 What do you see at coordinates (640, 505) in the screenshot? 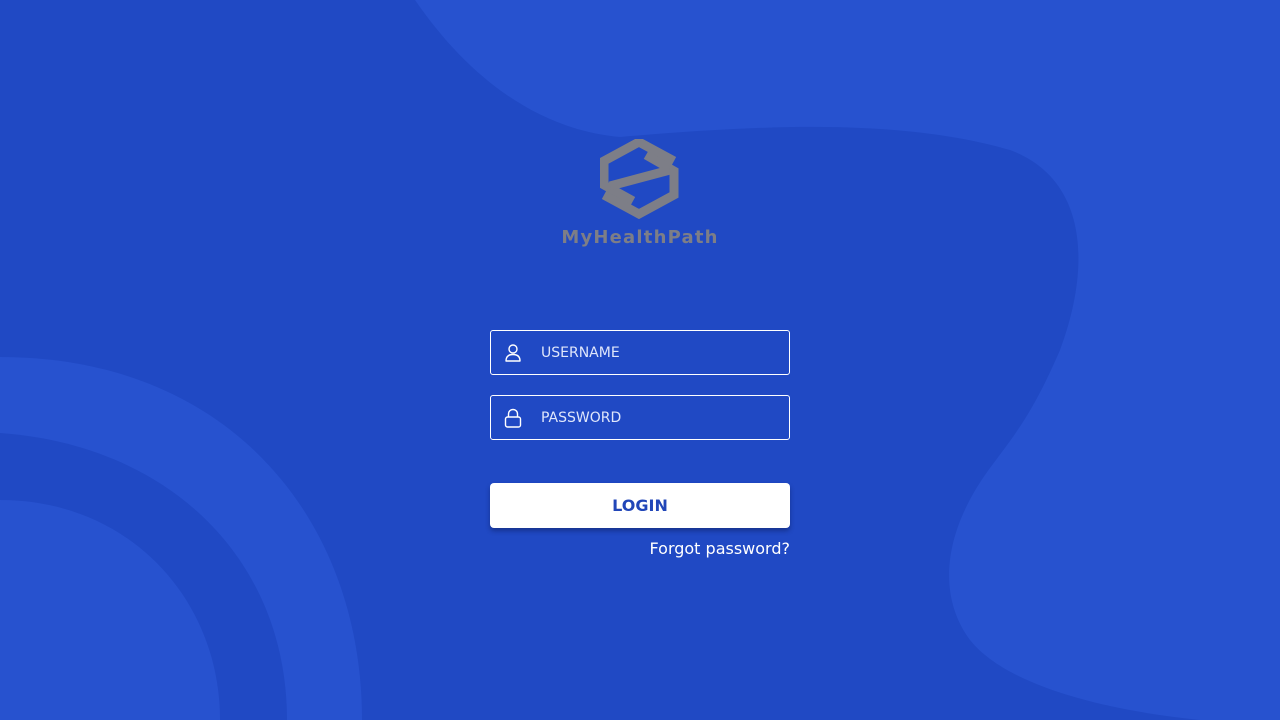
I see `login-button: LOGIN` at bounding box center [640, 505].